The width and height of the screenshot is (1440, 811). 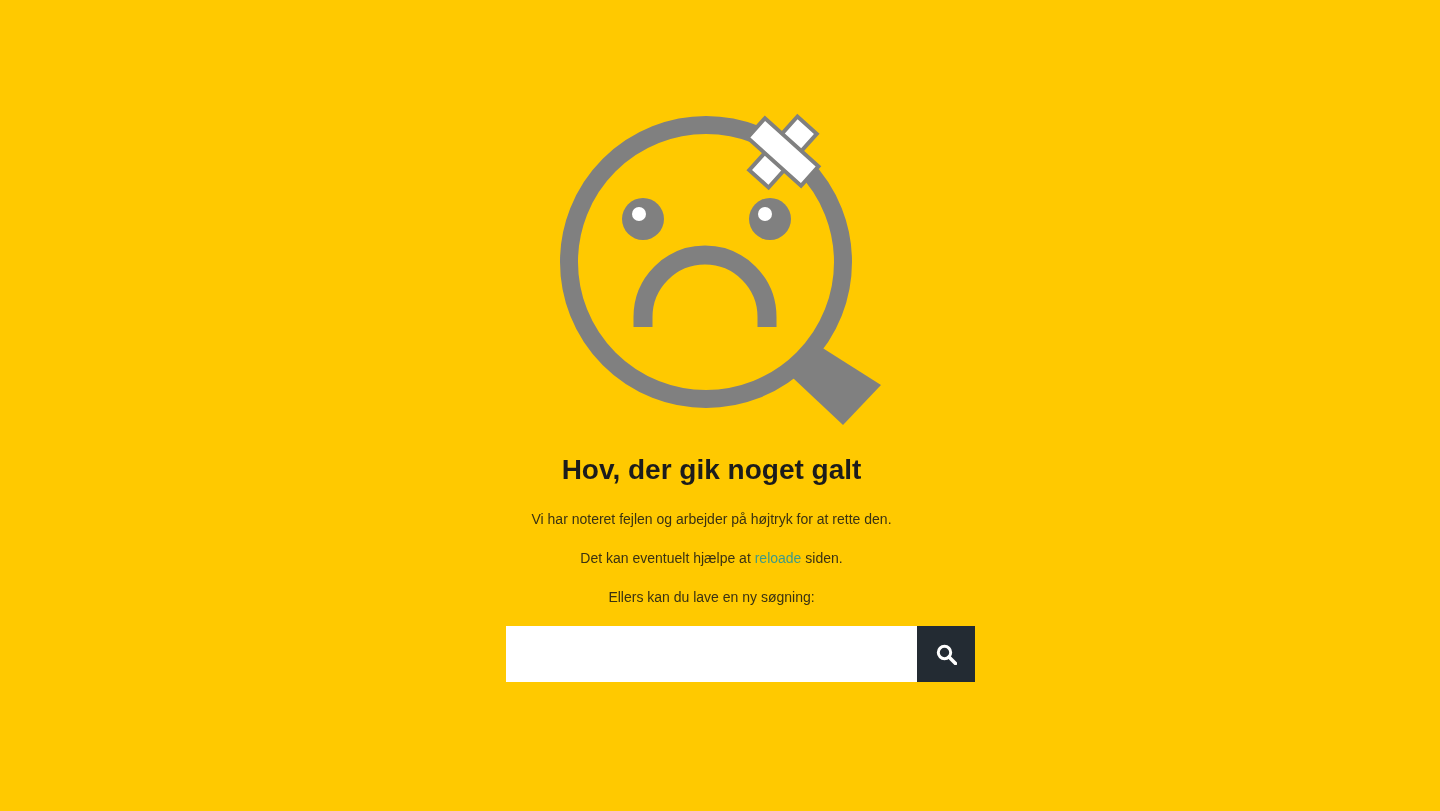 I want to click on search-field, so click(x=711, y=654).